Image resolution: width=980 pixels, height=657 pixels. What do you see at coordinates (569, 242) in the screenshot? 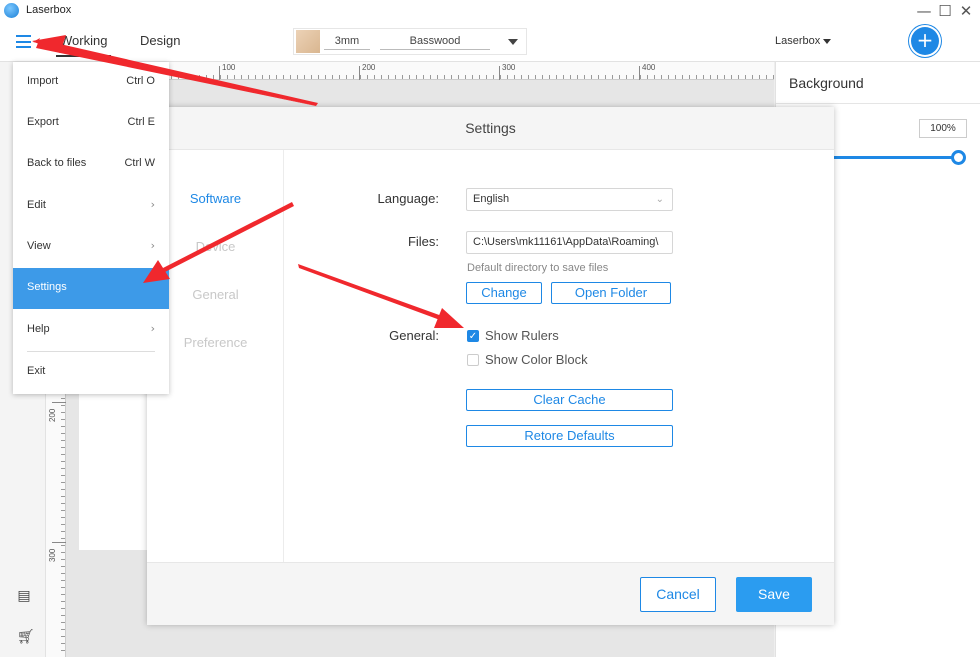
I see `files-path-input: C:\Users\mk11161\AppData\Roaming\` at bounding box center [569, 242].